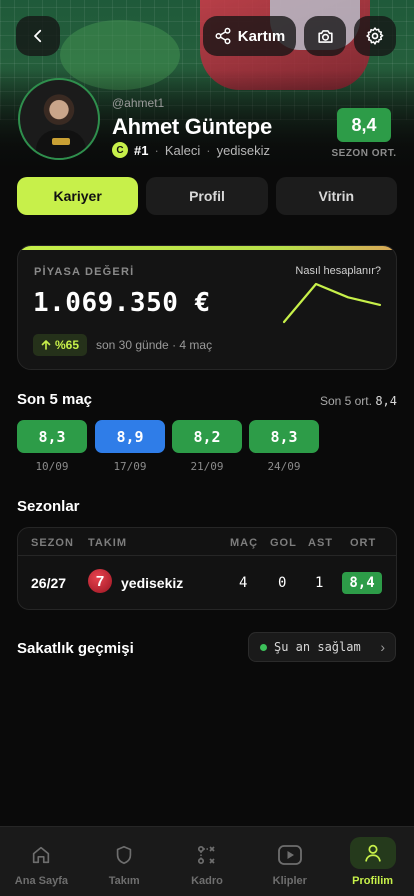 This screenshot has height=896, width=414. What do you see at coordinates (338, 271) in the screenshot?
I see `how-calculated-link: Nasıl hesaplanır?` at bounding box center [338, 271].